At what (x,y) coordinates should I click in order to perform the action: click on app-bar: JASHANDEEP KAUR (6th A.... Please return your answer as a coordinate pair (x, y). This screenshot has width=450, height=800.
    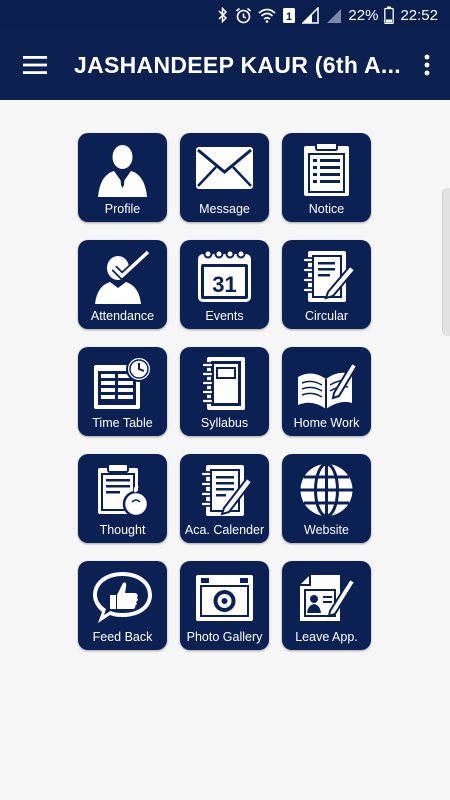
    Looking at the image, I should click on (225, 65).